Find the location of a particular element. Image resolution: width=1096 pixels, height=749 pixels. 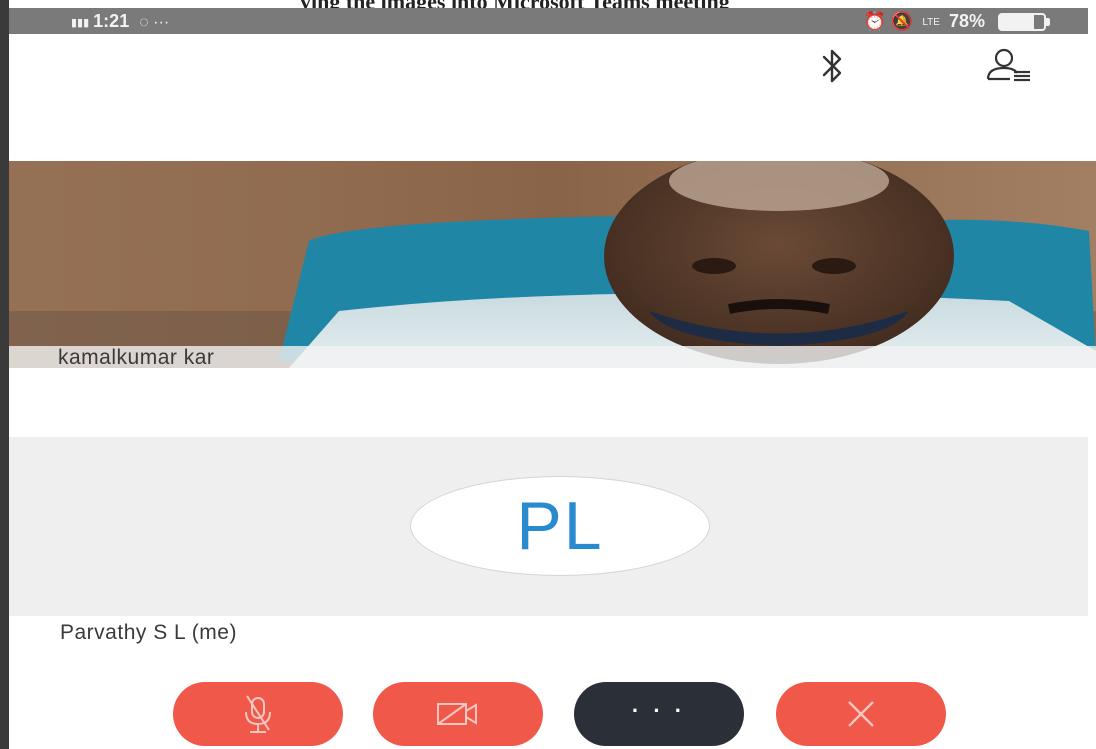

participants-icon is located at coordinates (1008, 65).